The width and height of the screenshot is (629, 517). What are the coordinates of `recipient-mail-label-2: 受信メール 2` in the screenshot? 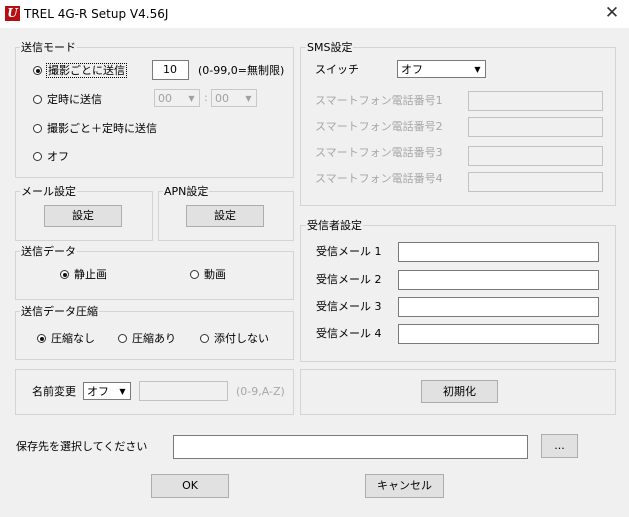 It's located at (349, 279).